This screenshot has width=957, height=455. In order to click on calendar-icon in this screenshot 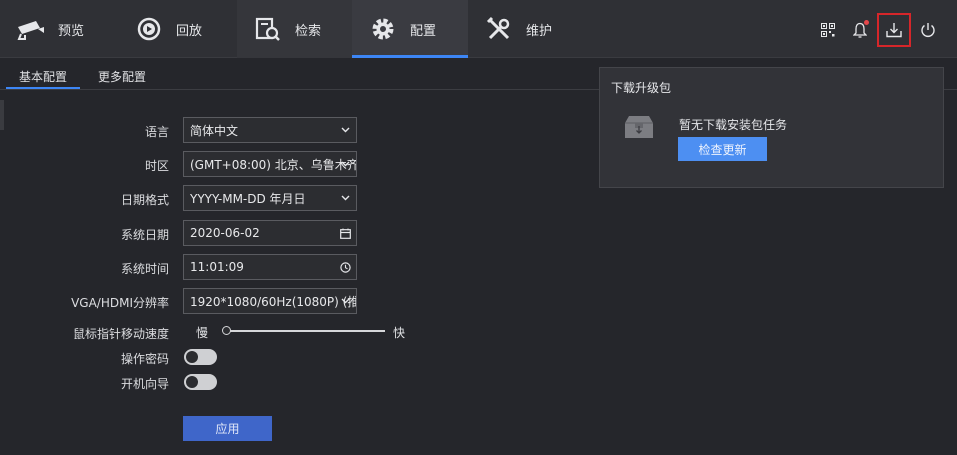, I will do `click(345, 233)`.